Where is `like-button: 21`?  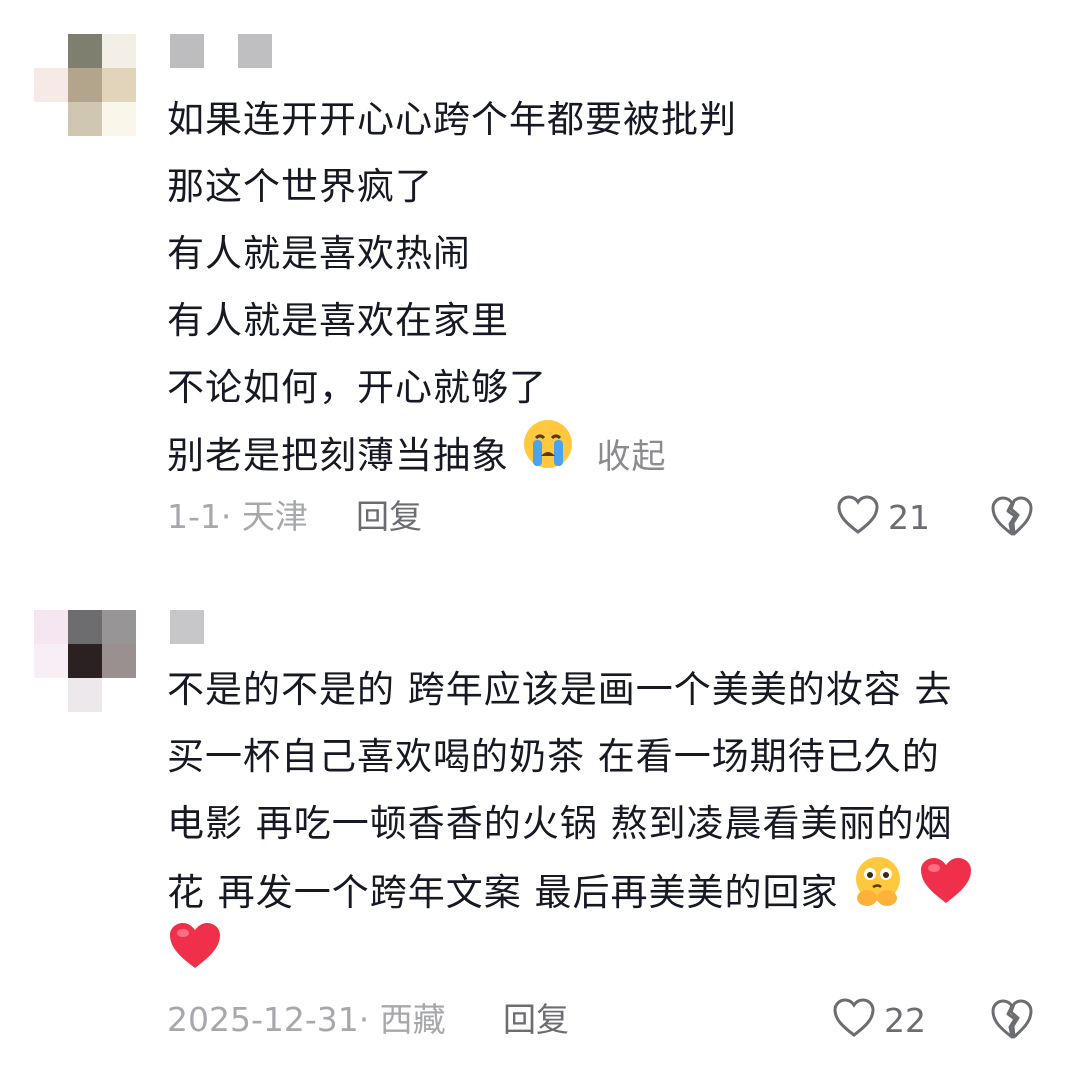
like-button: 21 is located at coordinates (883, 517).